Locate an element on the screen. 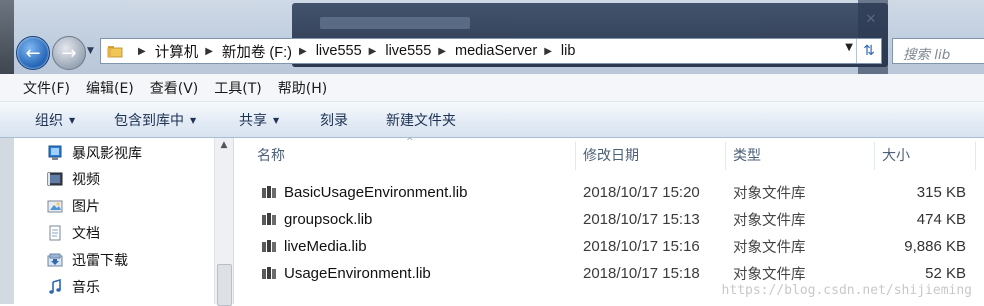  nav-item-label: 暴风影视库 is located at coordinates (107, 154).